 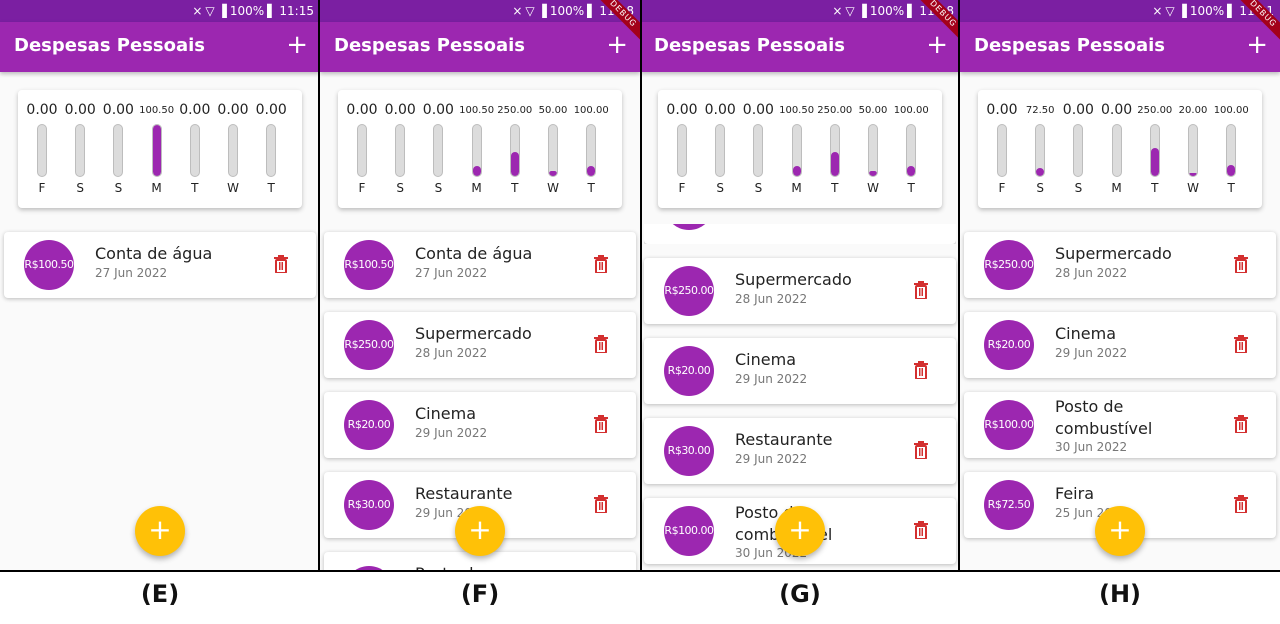 I want to click on transaction-value-avatar: R$30.00, so click(x=689, y=451).